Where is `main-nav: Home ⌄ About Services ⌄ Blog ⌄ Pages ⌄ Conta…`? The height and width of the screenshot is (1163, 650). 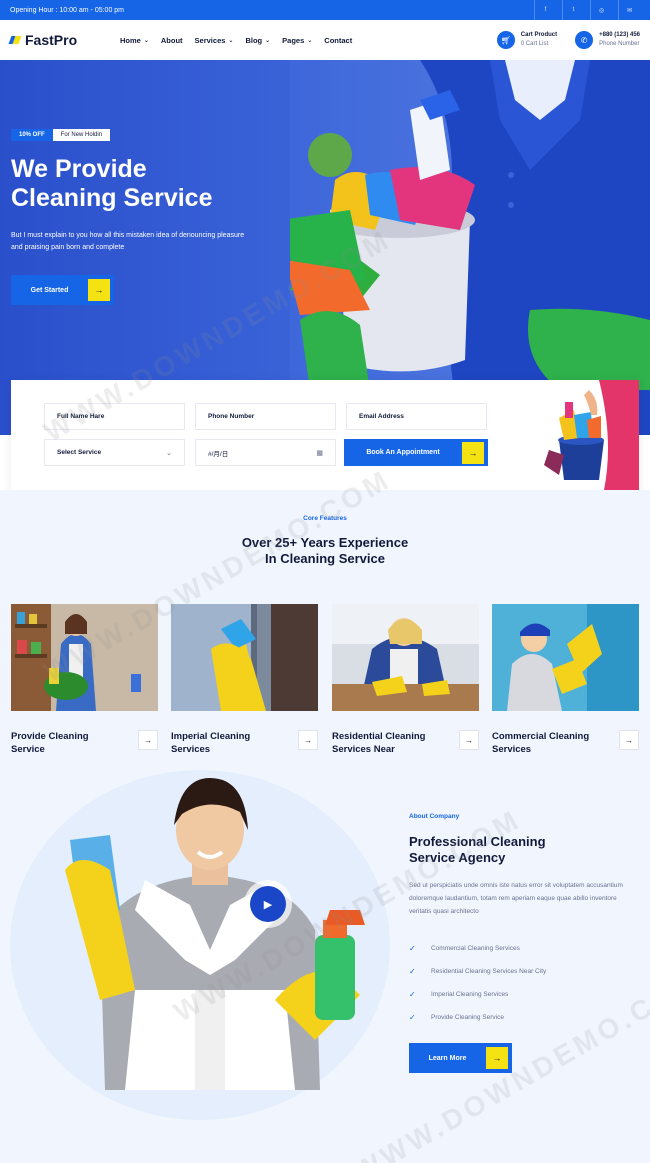 main-nav: Home ⌄ About Services ⌄ Blog ⌄ Pages ⌄ Conta… is located at coordinates (236, 40).